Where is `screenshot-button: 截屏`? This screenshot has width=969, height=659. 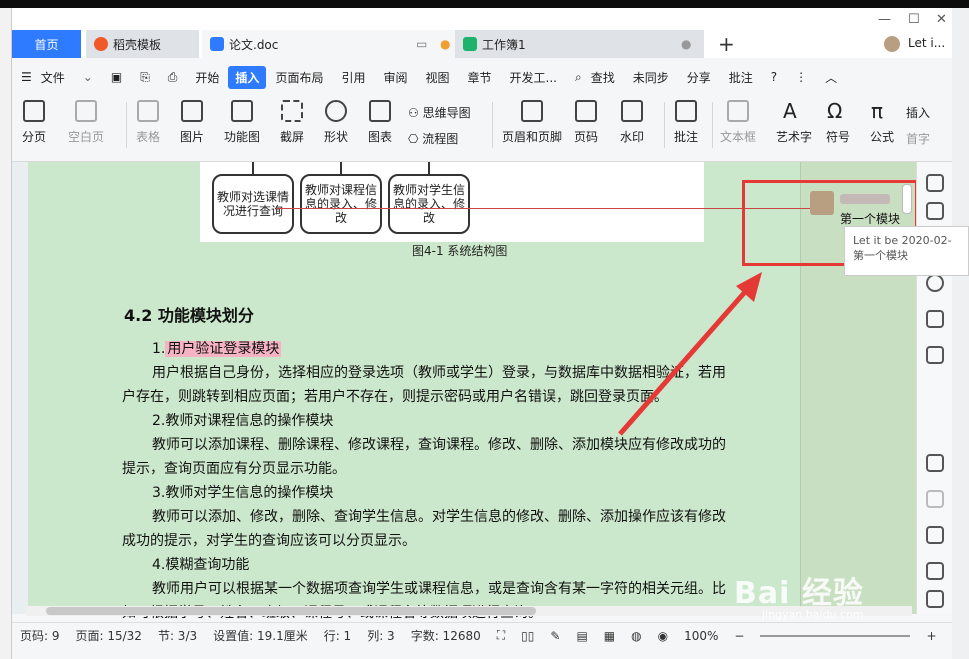 screenshot-button: 截屏 is located at coordinates (292, 122).